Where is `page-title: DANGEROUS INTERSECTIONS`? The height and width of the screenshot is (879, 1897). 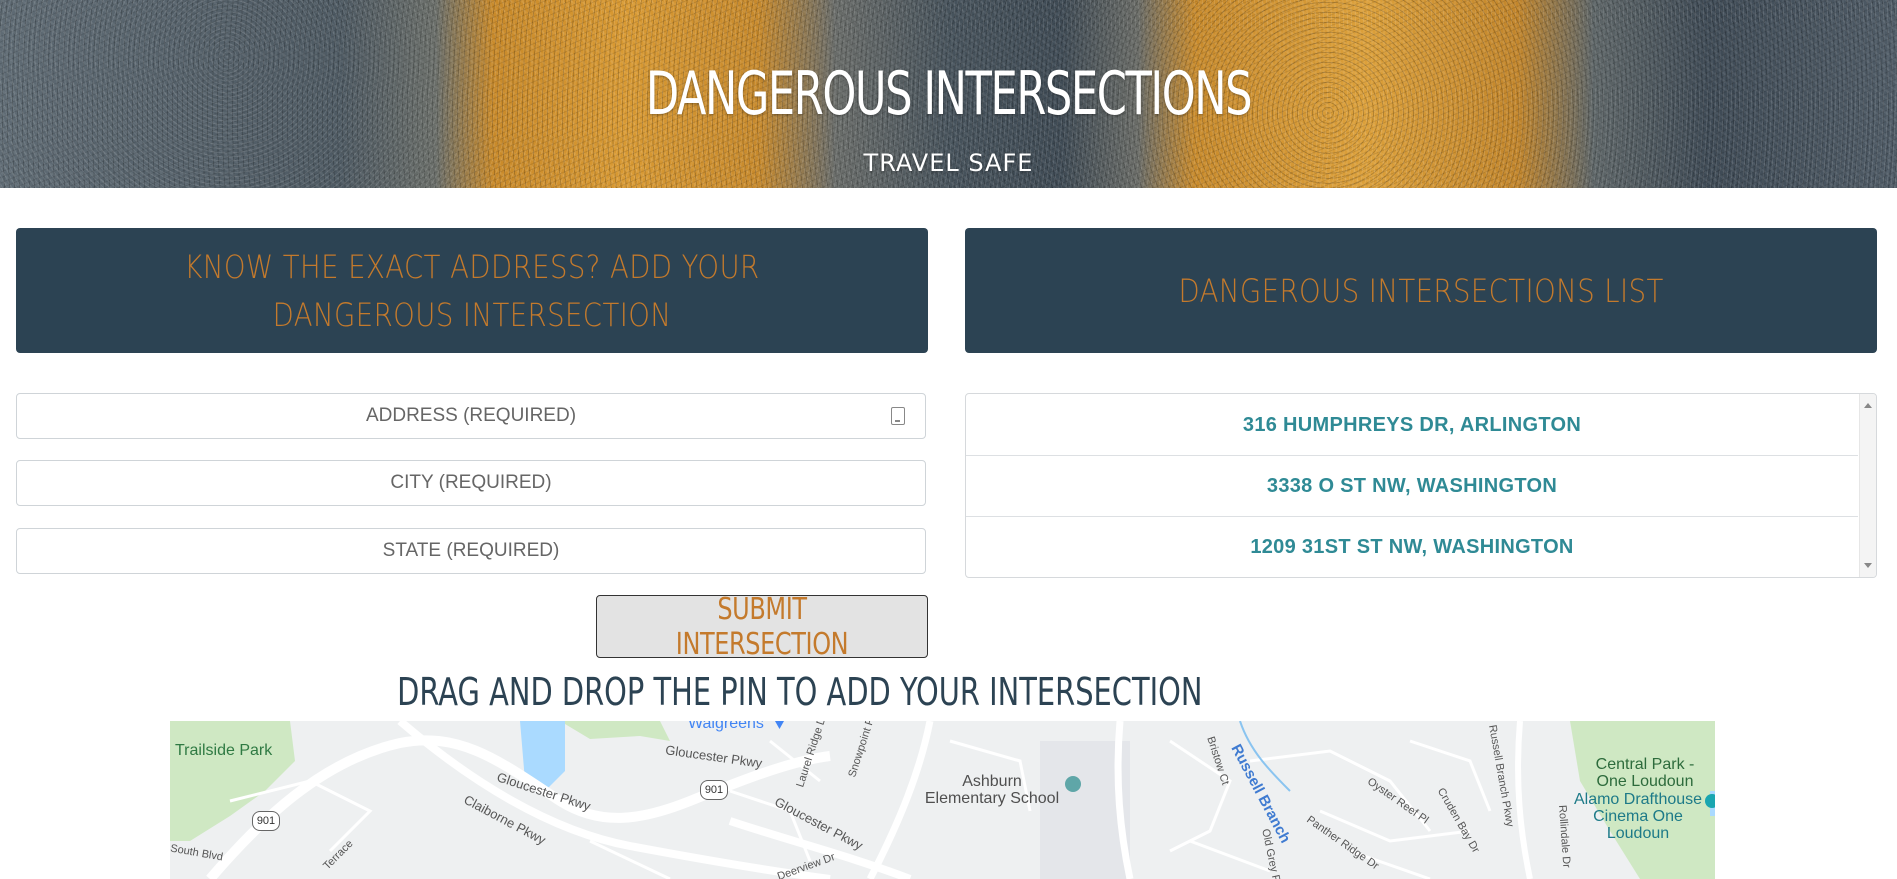
page-title: DANGEROUS INTERSECTIONS is located at coordinates (949, 94).